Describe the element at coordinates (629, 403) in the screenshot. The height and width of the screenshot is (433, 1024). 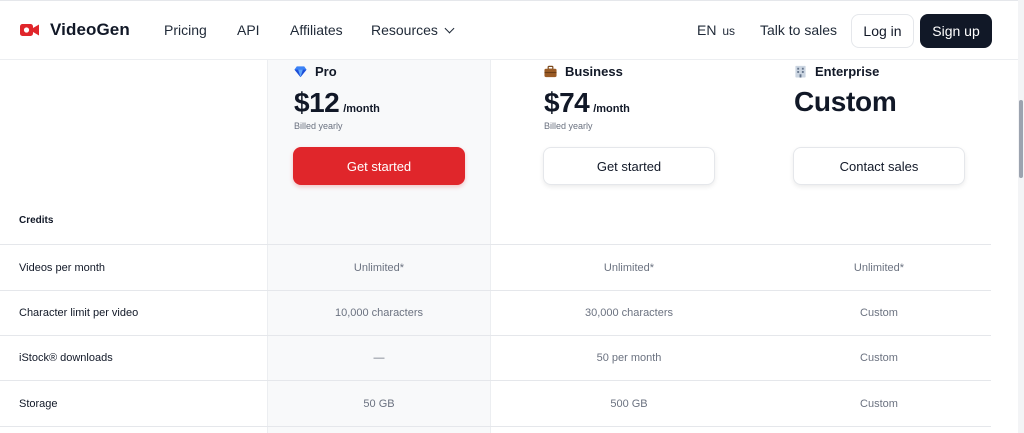
I see `business-value: 500 GB` at that location.